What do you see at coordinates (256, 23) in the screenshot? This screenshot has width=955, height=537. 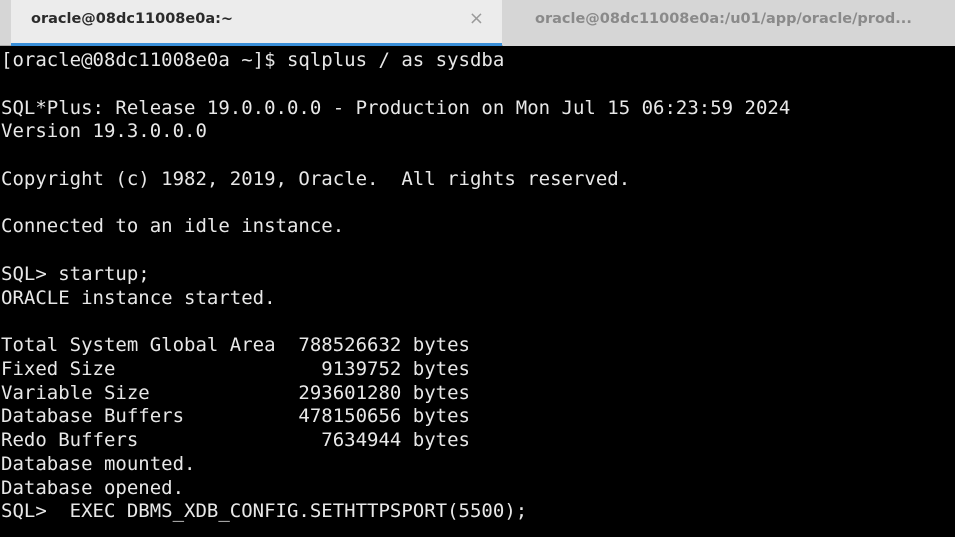 I see `tab-home: oracle@08dc11008e0a:~ ×` at bounding box center [256, 23].